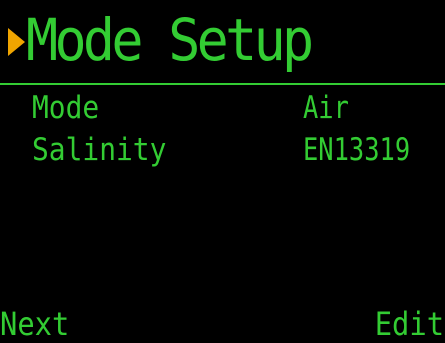  I want to click on edit-softkey-button: Edit, so click(409, 324).